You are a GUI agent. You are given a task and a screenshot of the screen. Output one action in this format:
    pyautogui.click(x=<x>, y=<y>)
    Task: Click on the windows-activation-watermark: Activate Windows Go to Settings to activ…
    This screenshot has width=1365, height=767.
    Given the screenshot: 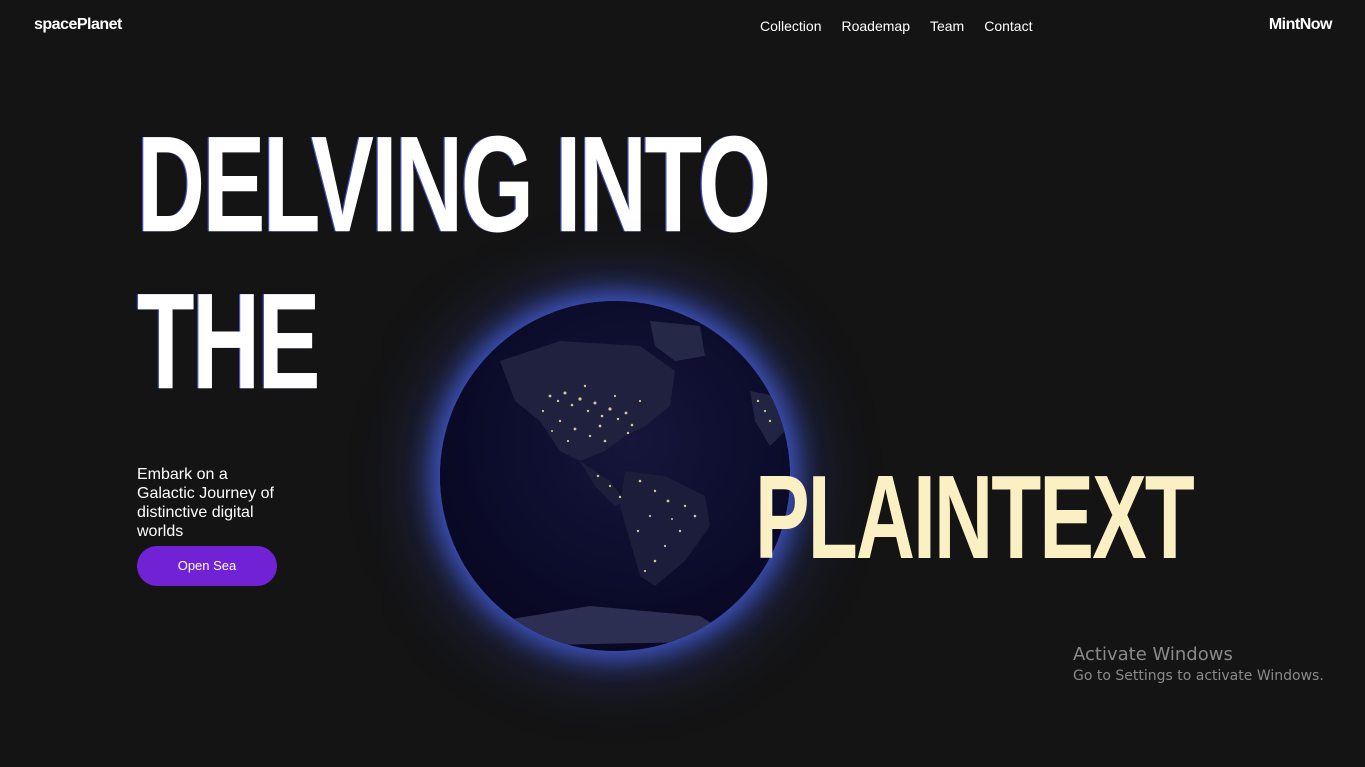 What is the action you would take?
    pyautogui.click(x=1198, y=665)
    